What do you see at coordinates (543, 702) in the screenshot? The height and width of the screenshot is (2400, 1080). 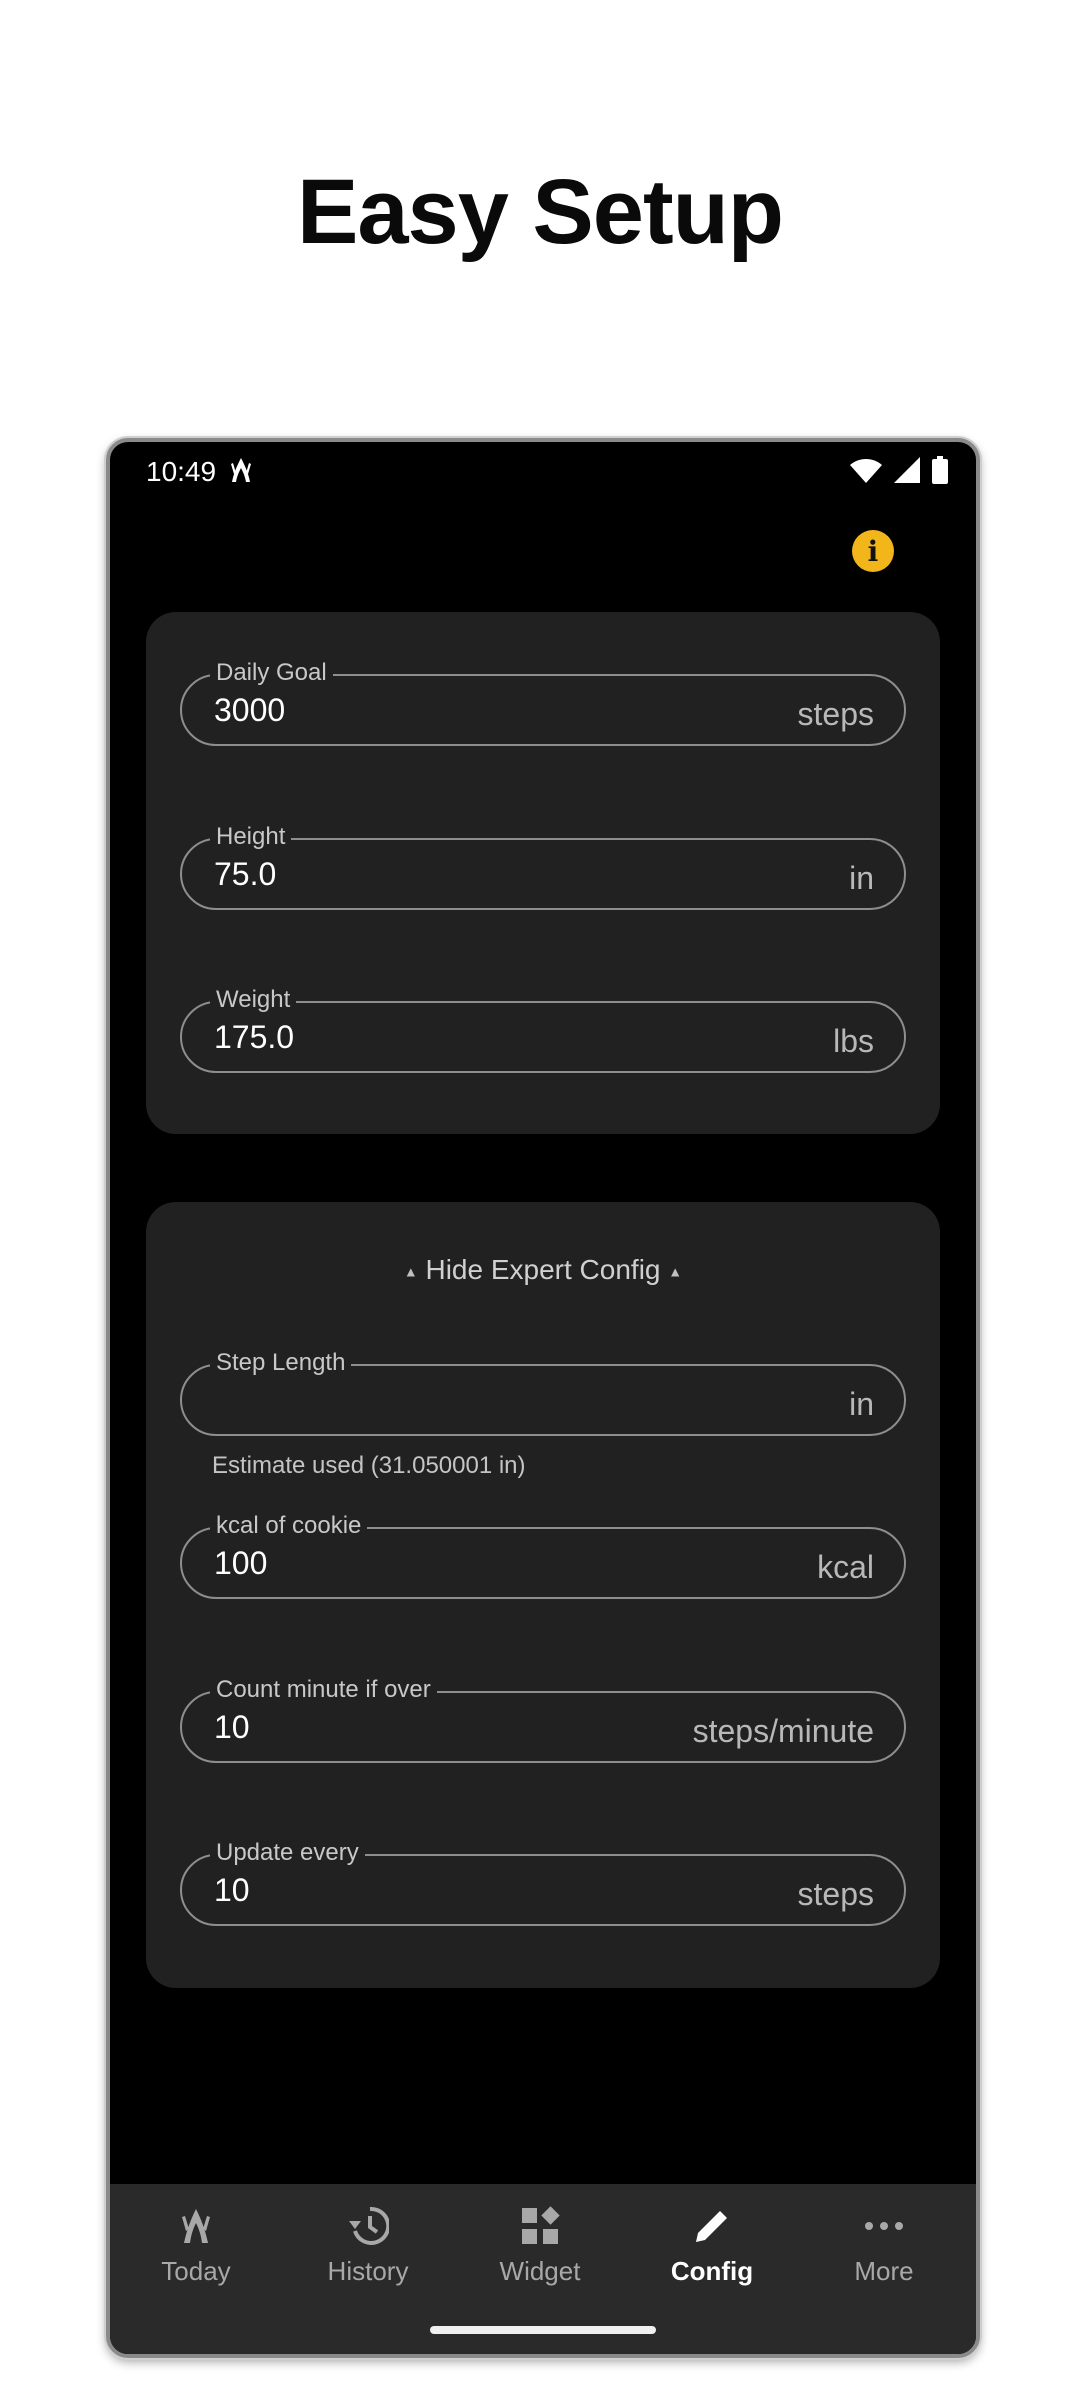 I see `daily-goal-field: Daily Goal 3000 steps` at bounding box center [543, 702].